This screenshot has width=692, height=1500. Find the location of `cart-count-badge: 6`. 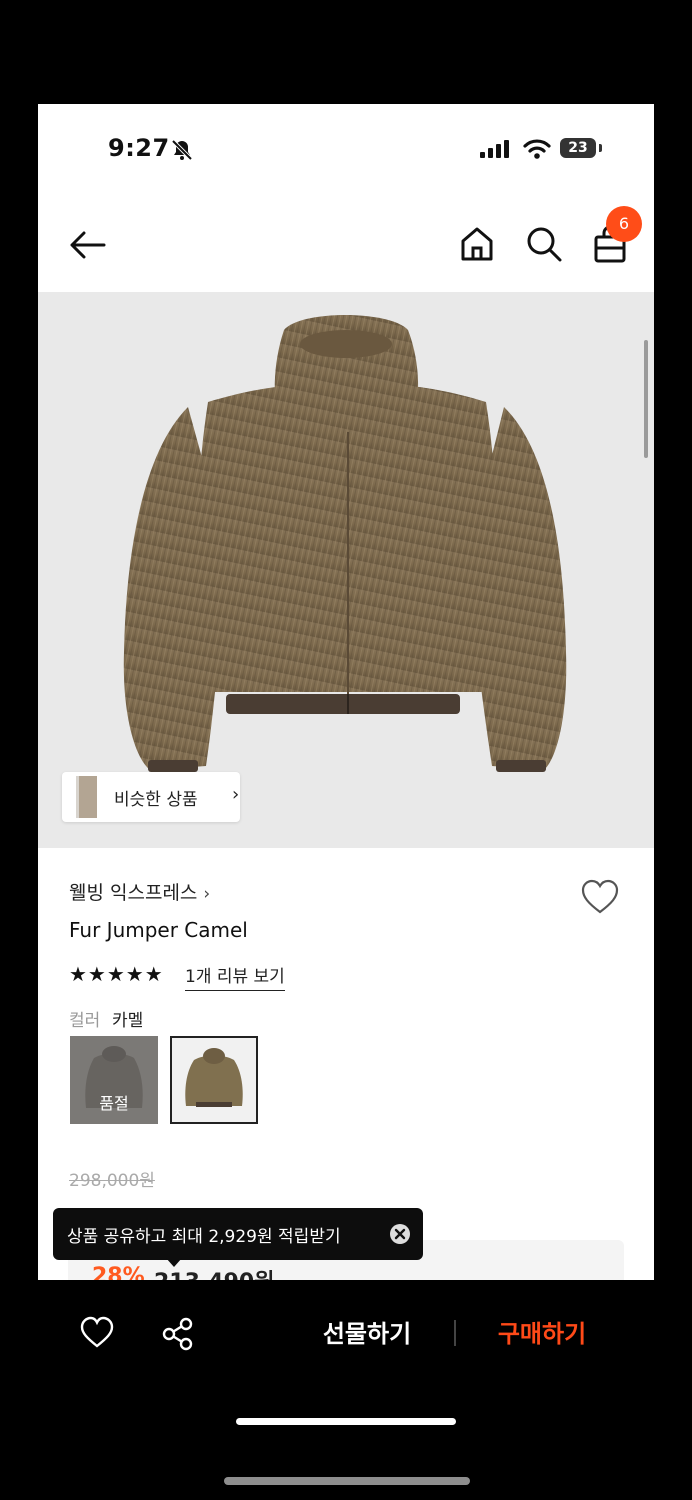

cart-count-badge: 6 is located at coordinates (624, 224).